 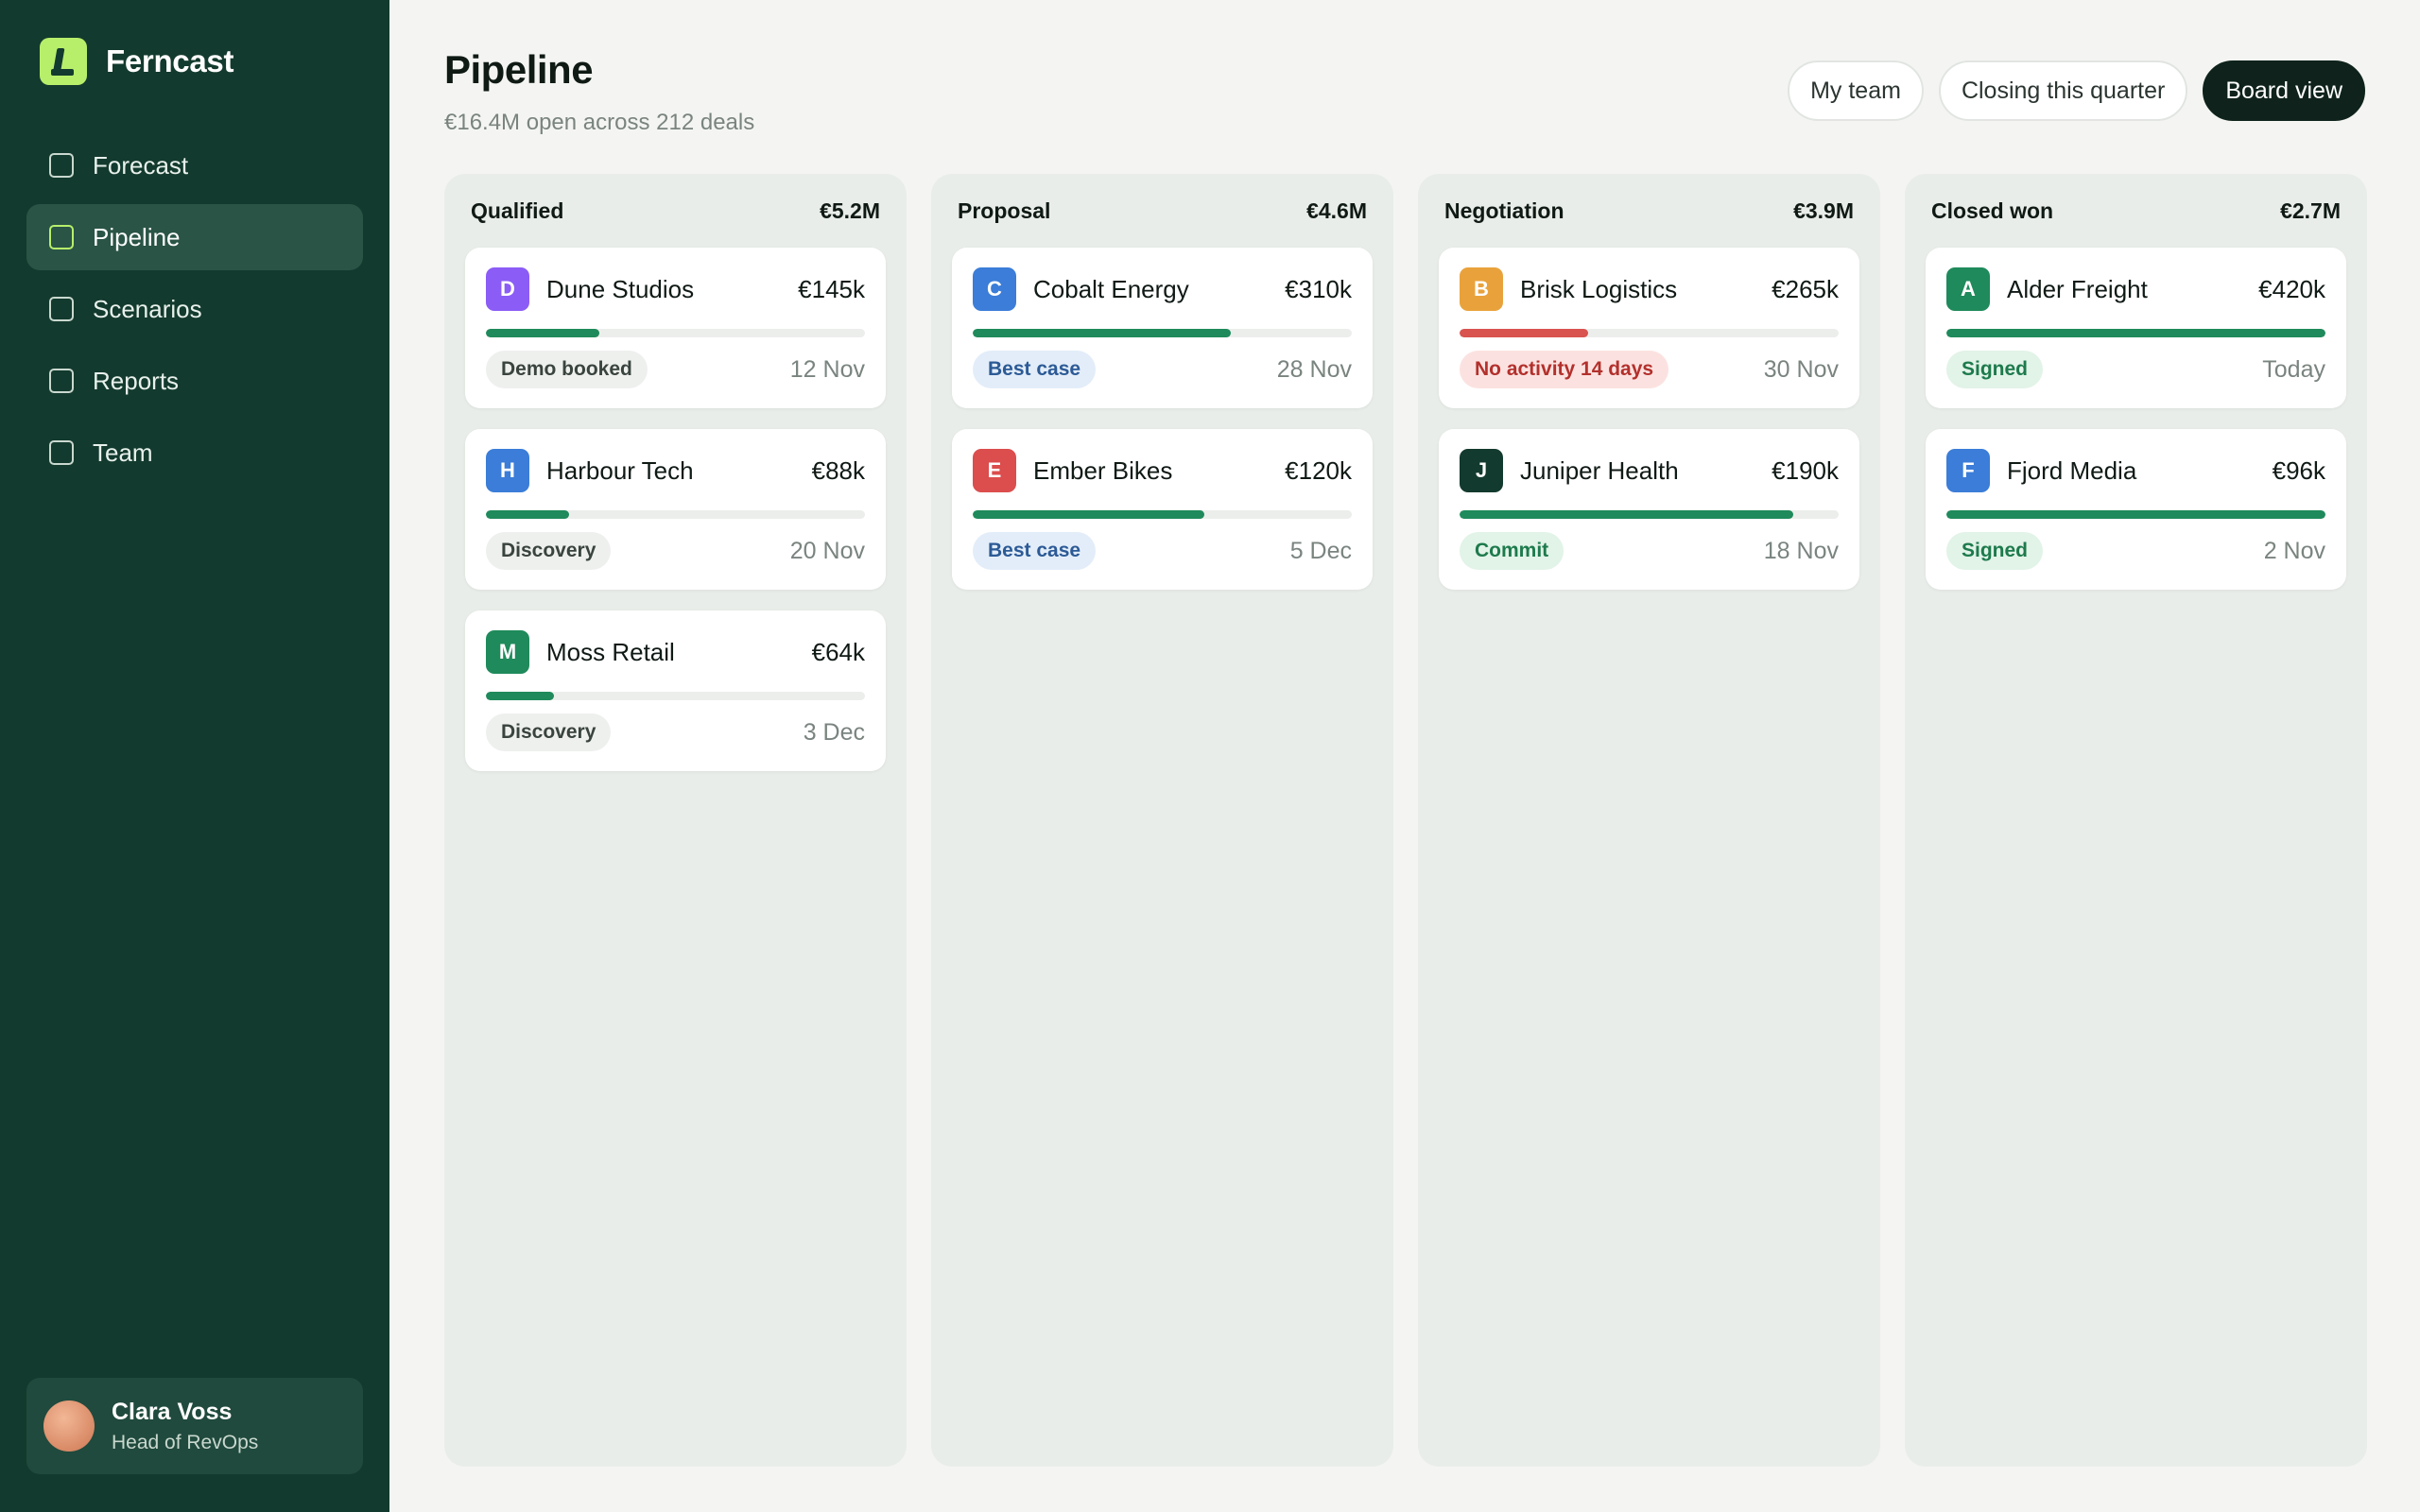 What do you see at coordinates (1103, 470) in the screenshot?
I see `deal-name: Ember Bikes` at bounding box center [1103, 470].